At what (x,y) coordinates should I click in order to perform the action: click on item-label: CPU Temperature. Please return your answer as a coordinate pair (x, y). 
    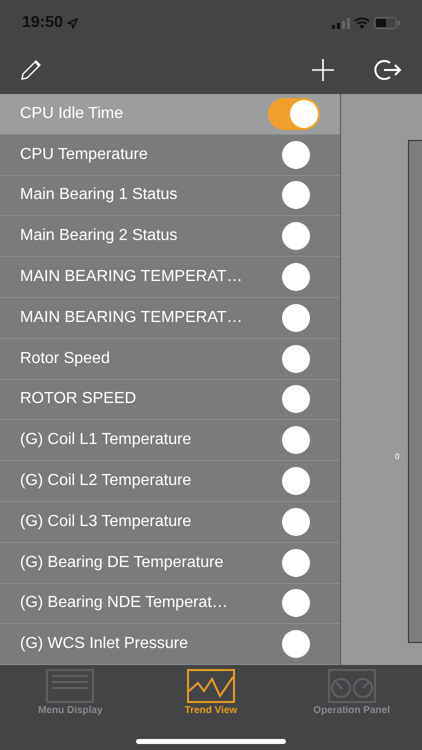
    Looking at the image, I should click on (84, 155).